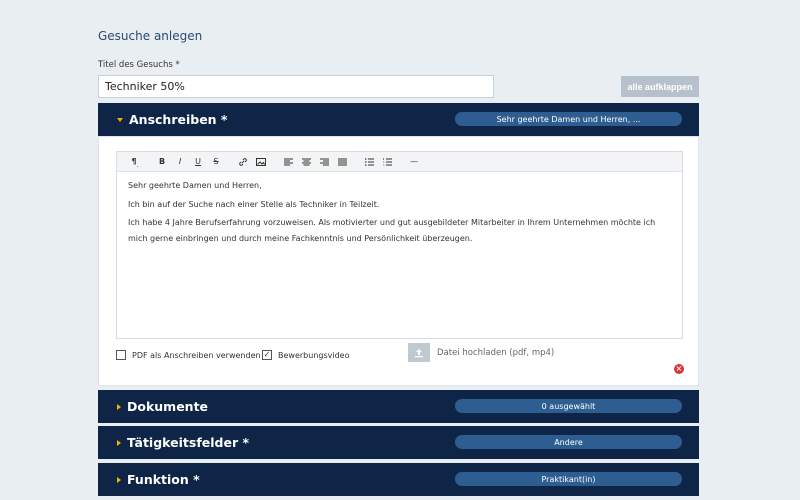 This screenshot has height=500, width=800. Describe the element at coordinates (168, 406) in the screenshot. I see `section-title: Dokumente` at that location.